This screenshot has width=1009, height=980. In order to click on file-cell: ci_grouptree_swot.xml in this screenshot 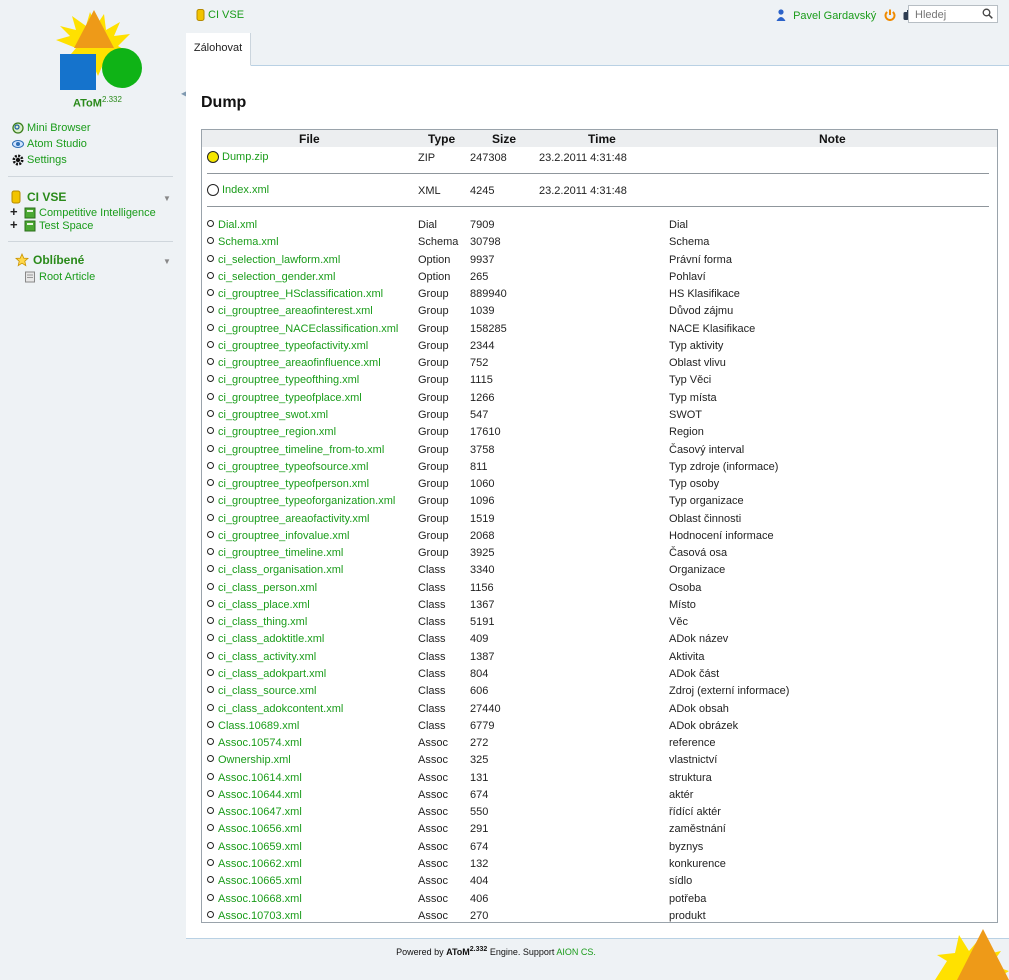, I will do `click(267, 415)`.